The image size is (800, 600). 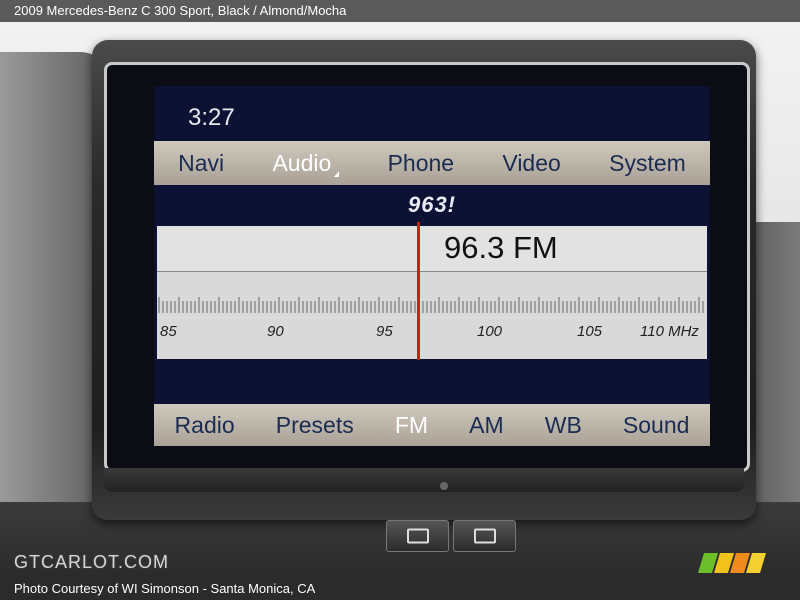 What do you see at coordinates (275, 331) in the screenshot?
I see `scale-label: 90` at bounding box center [275, 331].